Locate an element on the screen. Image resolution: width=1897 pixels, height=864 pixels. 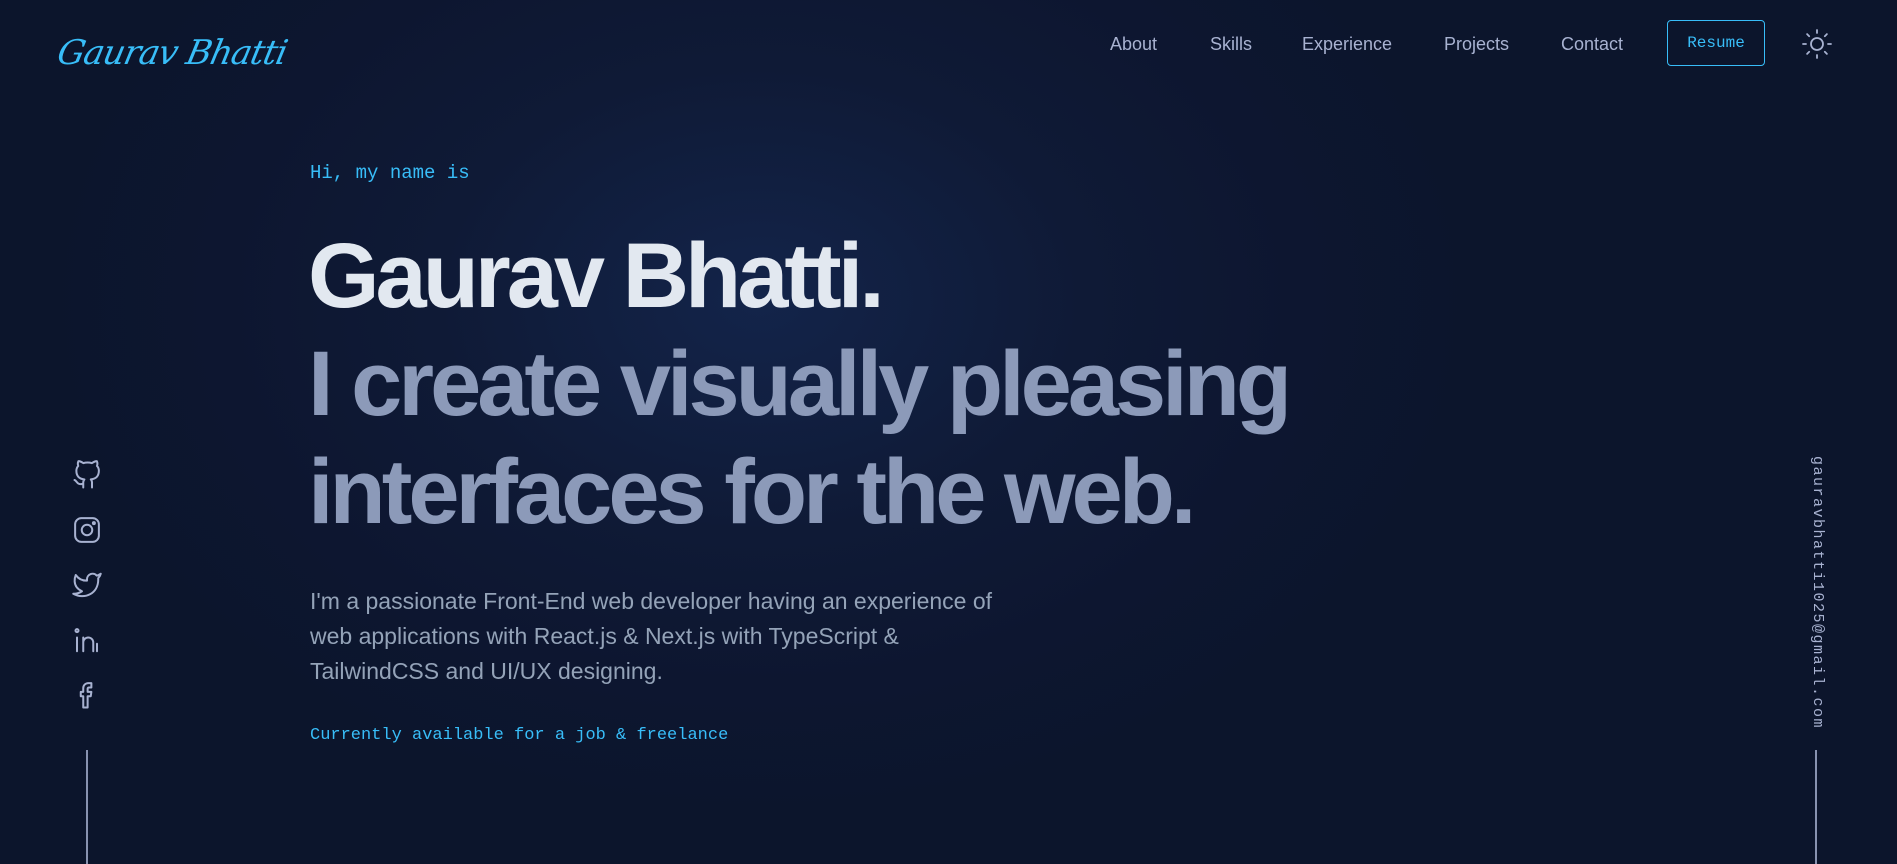
facebook-link is located at coordinates (88, 696).